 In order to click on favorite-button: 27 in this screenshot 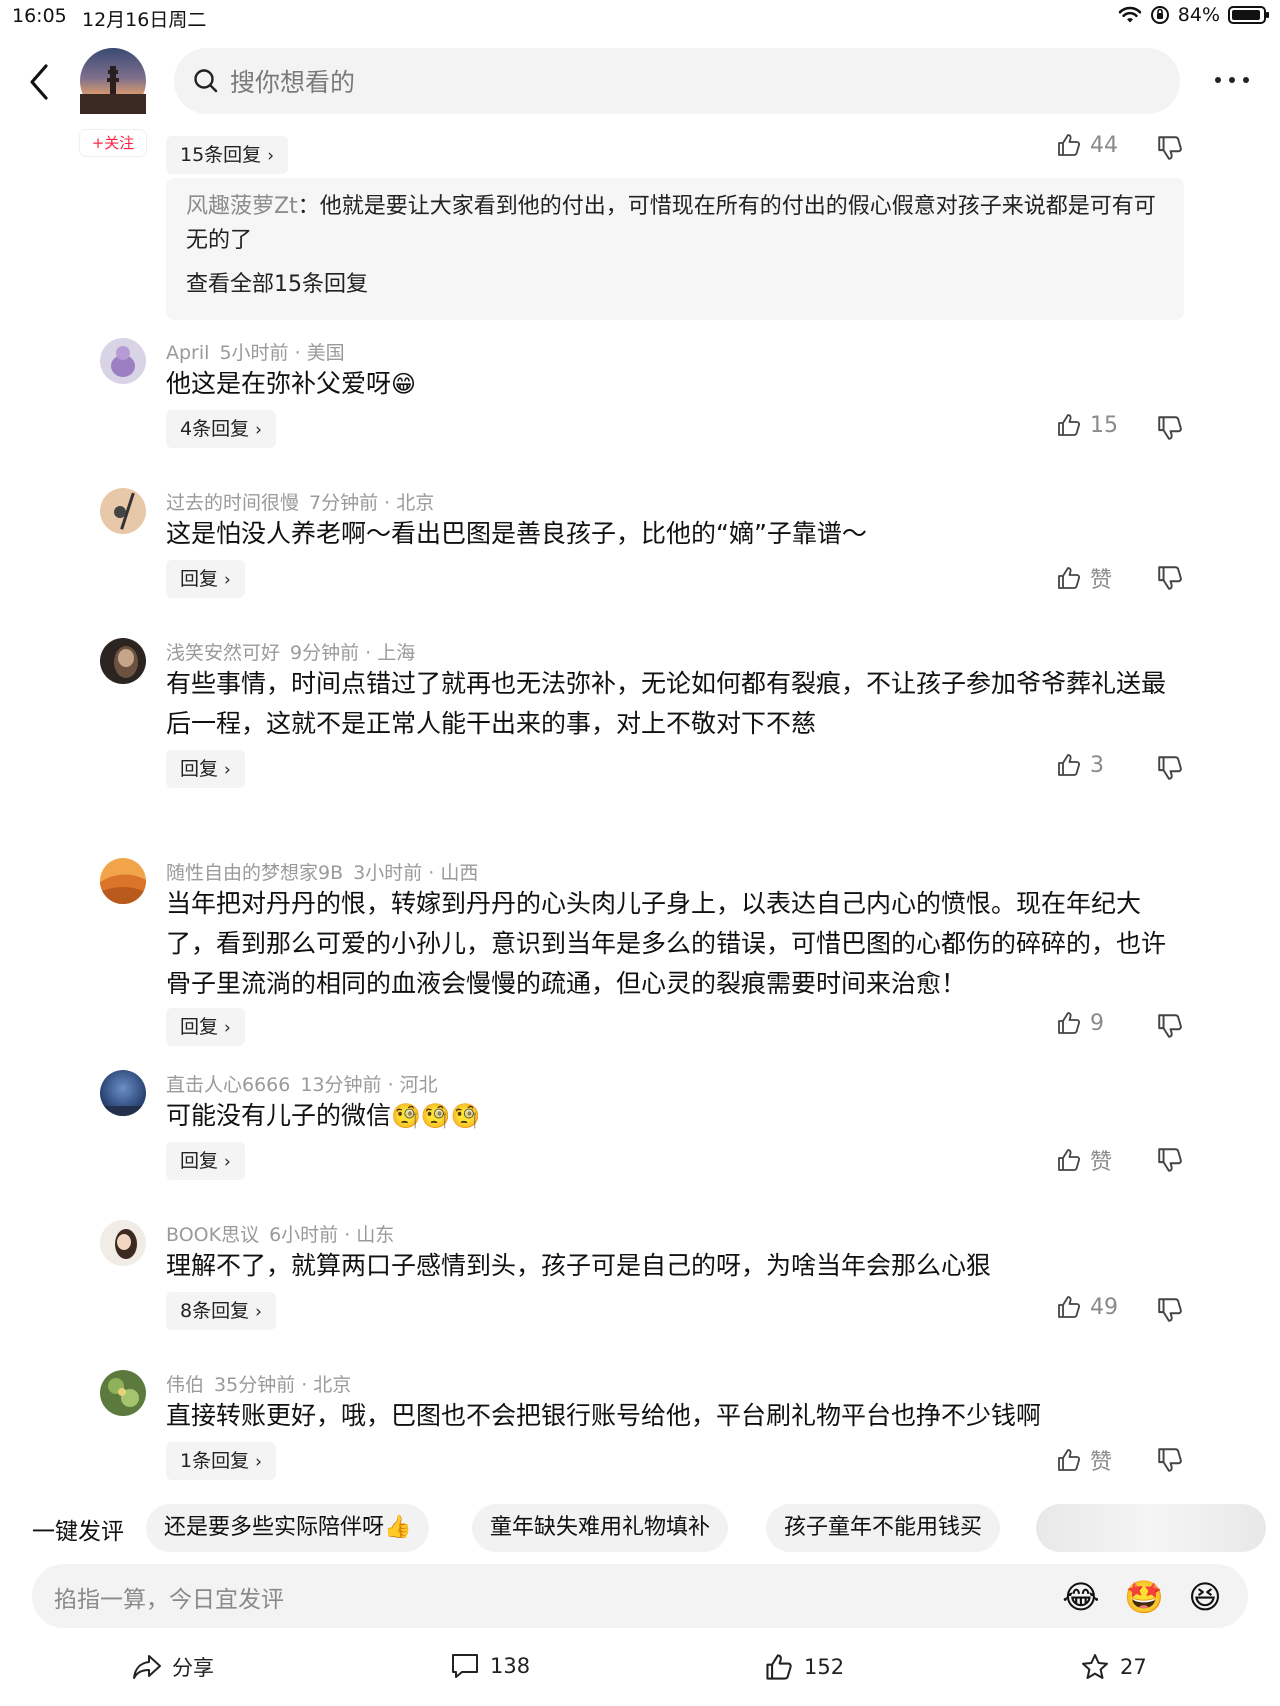, I will do `click(1113, 1667)`.